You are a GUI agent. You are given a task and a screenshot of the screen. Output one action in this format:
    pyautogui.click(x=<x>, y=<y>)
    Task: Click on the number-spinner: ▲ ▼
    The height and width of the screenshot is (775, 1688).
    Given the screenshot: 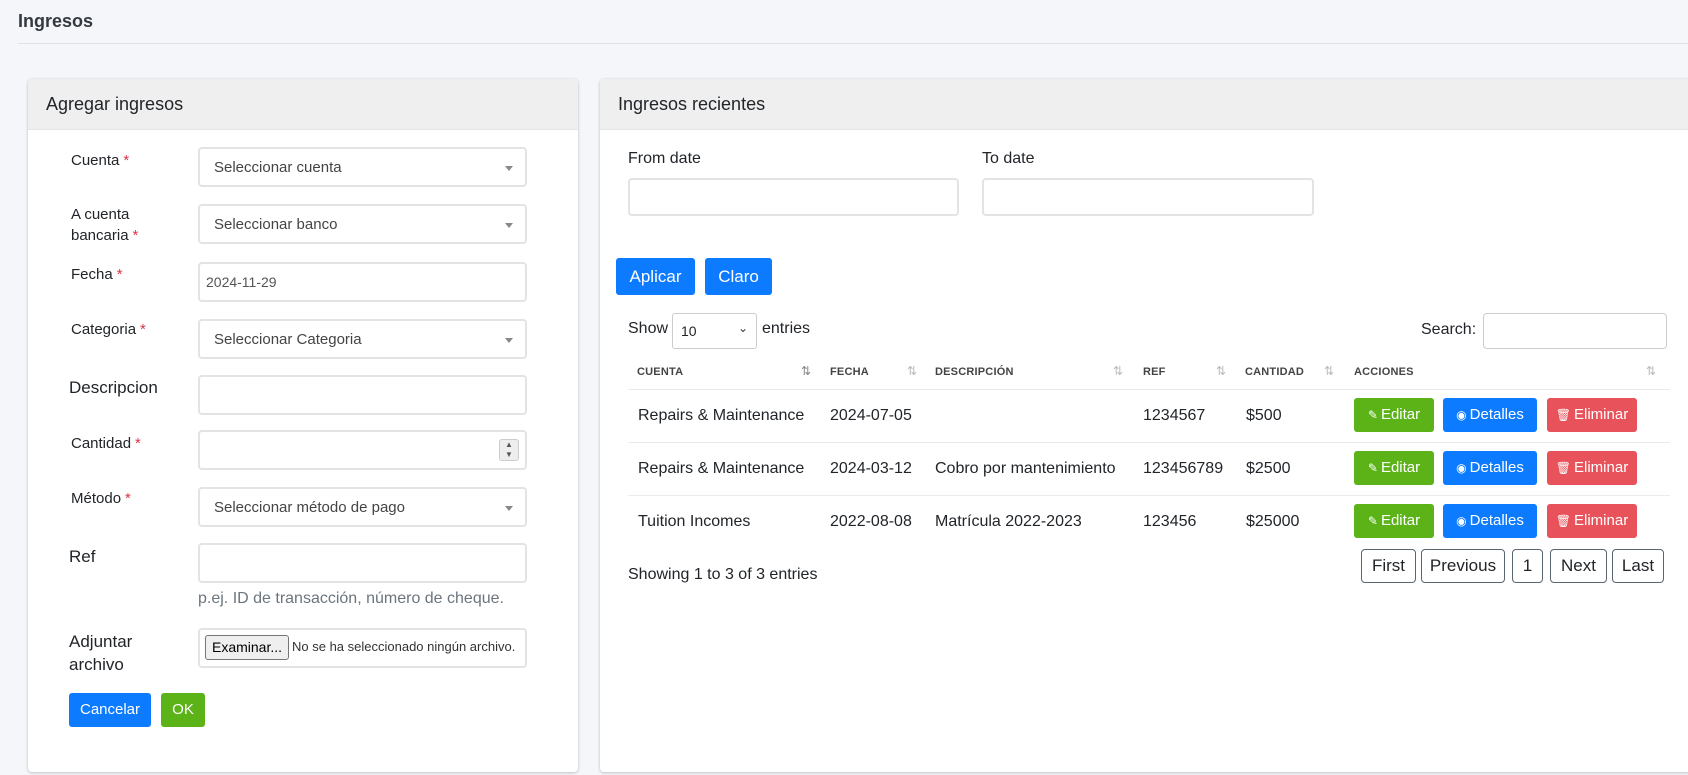 What is the action you would take?
    pyautogui.click(x=509, y=450)
    